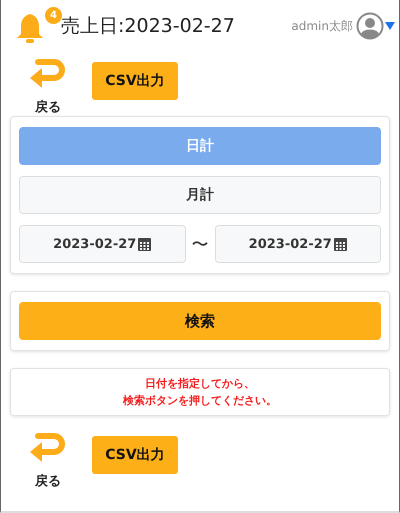 The height and width of the screenshot is (513, 400). Describe the element at coordinates (370, 26) in the screenshot. I see `avatar-icon` at that location.